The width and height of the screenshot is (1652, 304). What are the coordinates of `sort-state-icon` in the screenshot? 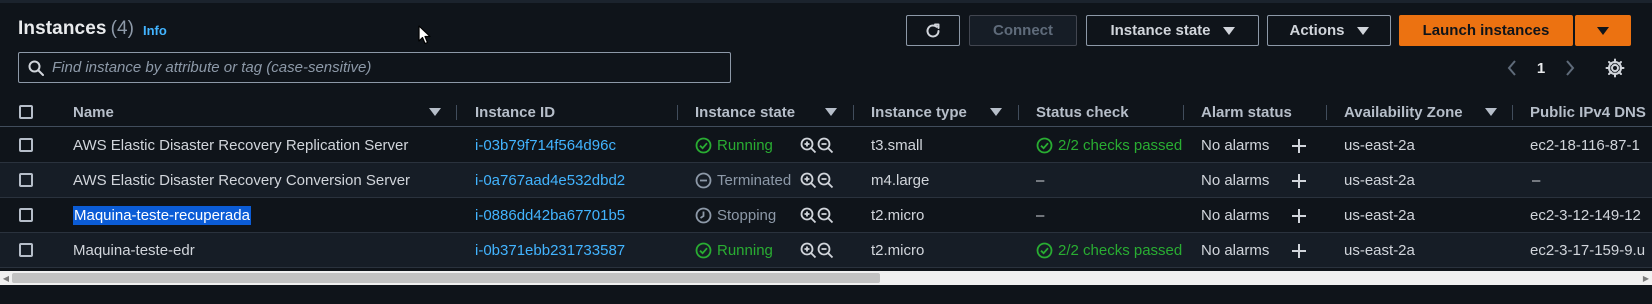 It's located at (831, 112).